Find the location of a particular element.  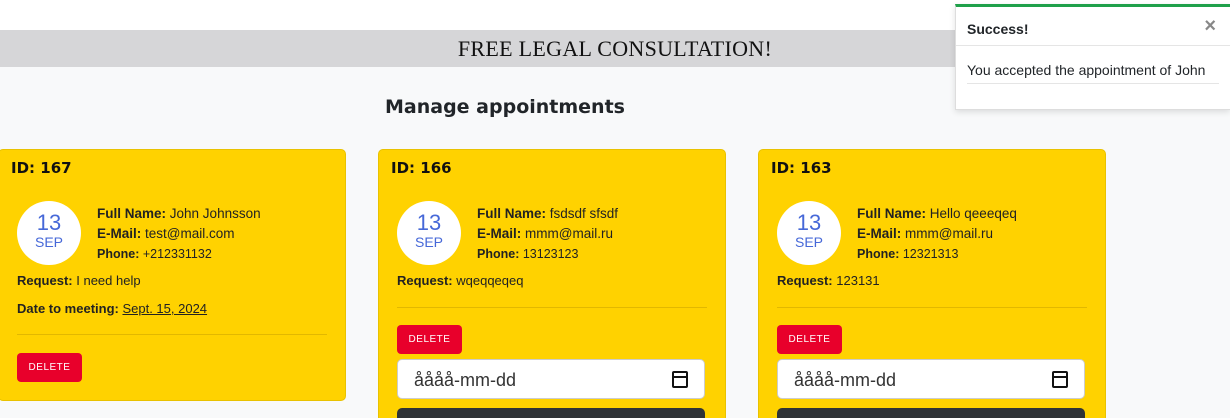

appointment-id: ID: 163 is located at coordinates (801, 168).